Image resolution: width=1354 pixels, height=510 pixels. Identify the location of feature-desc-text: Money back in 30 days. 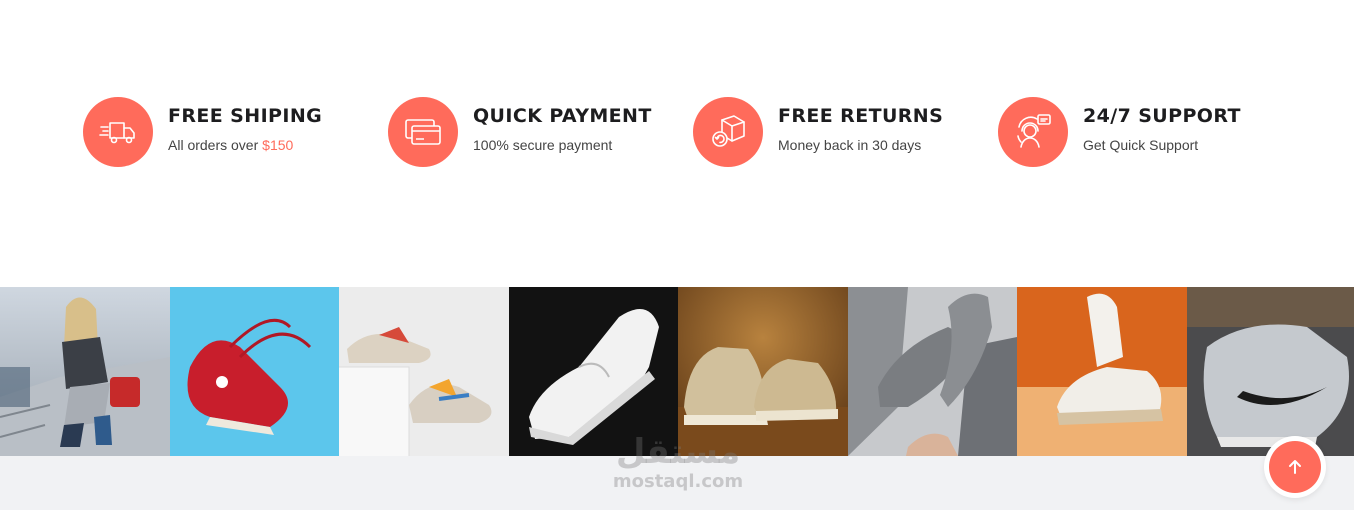
(850, 145).